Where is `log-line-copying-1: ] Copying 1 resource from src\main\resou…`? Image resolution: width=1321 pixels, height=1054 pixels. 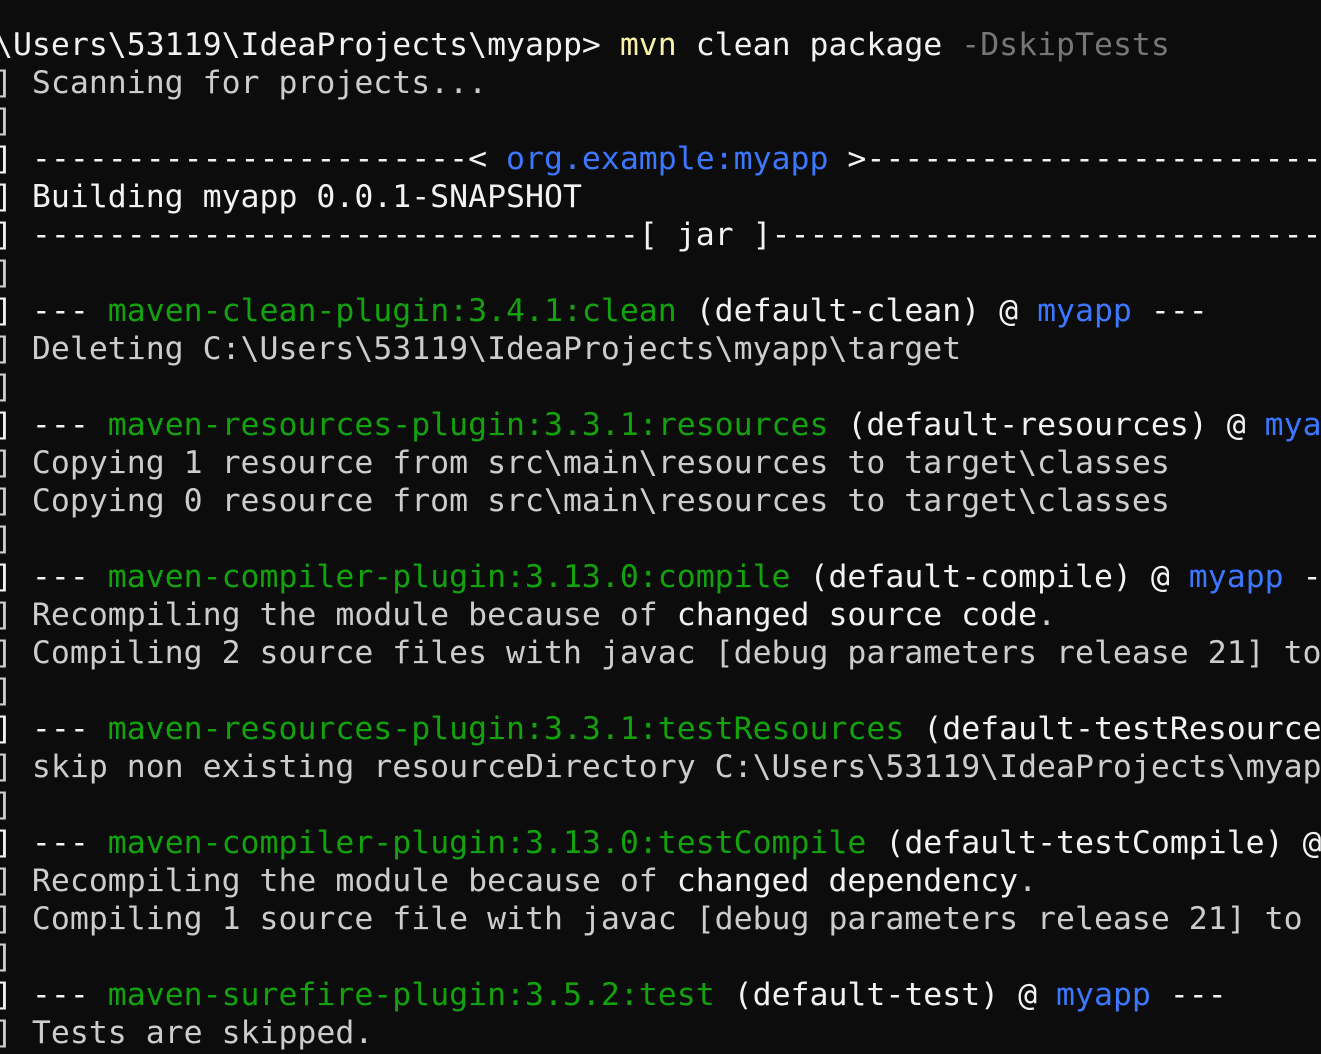
log-line-copying-1: ] Copying 1 resource from src\main\resou… is located at coordinates (585, 463).